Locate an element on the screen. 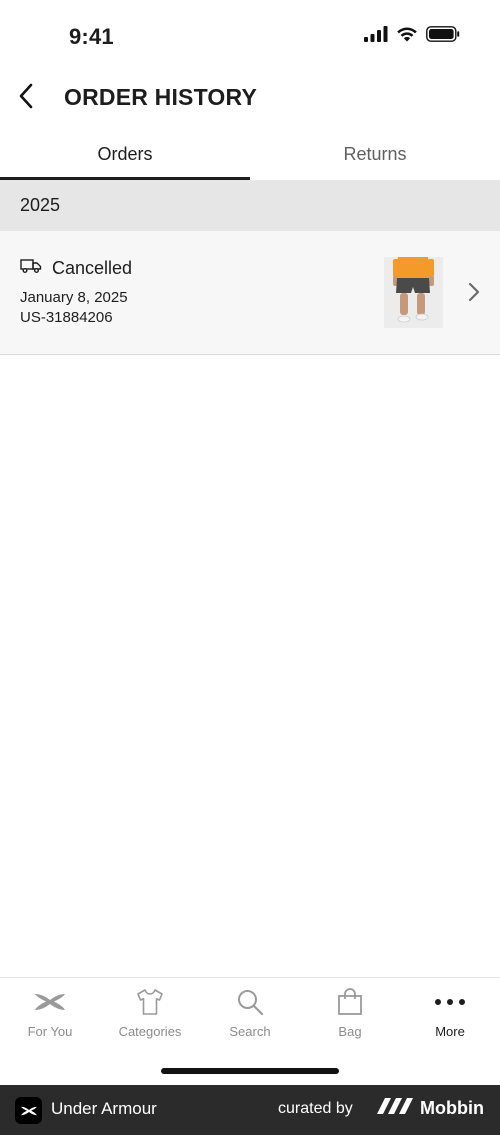 The width and height of the screenshot is (500, 1135). nav-label: Search is located at coordinates (250, 1031).